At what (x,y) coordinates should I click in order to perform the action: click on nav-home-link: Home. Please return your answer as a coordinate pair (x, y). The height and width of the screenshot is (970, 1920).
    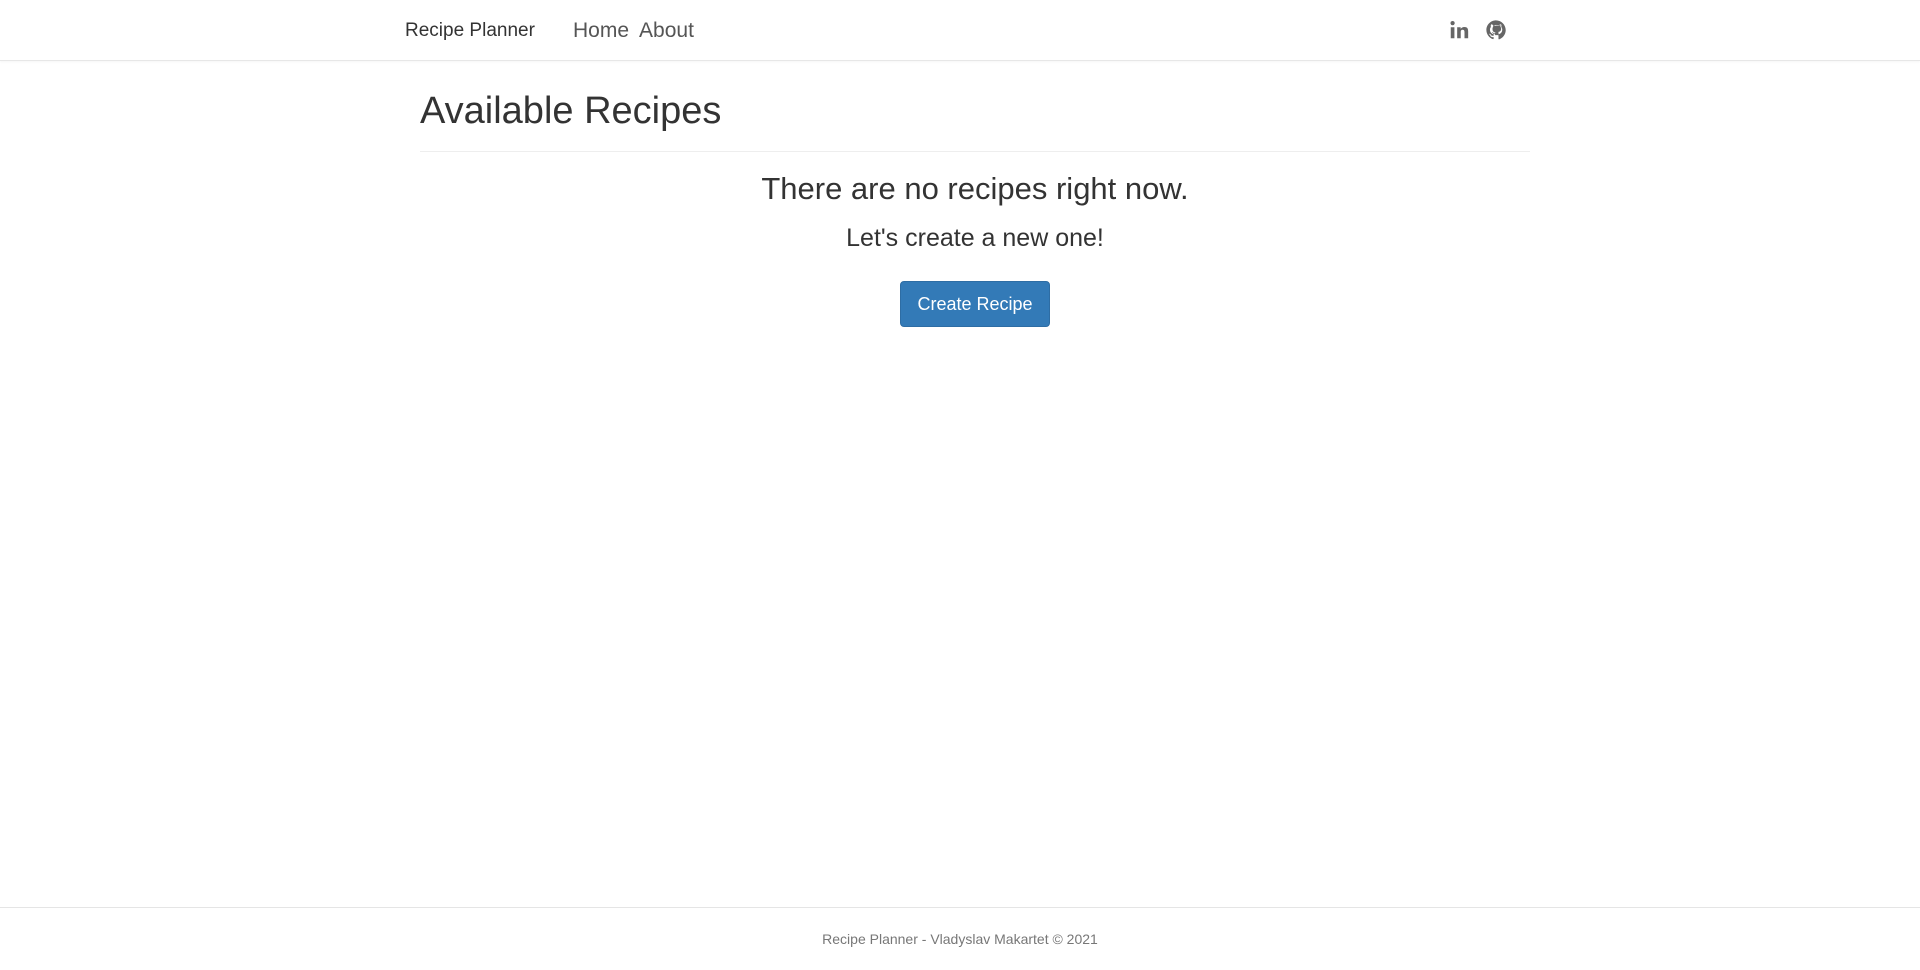
    Looking at the image, I should click on (601, 31).